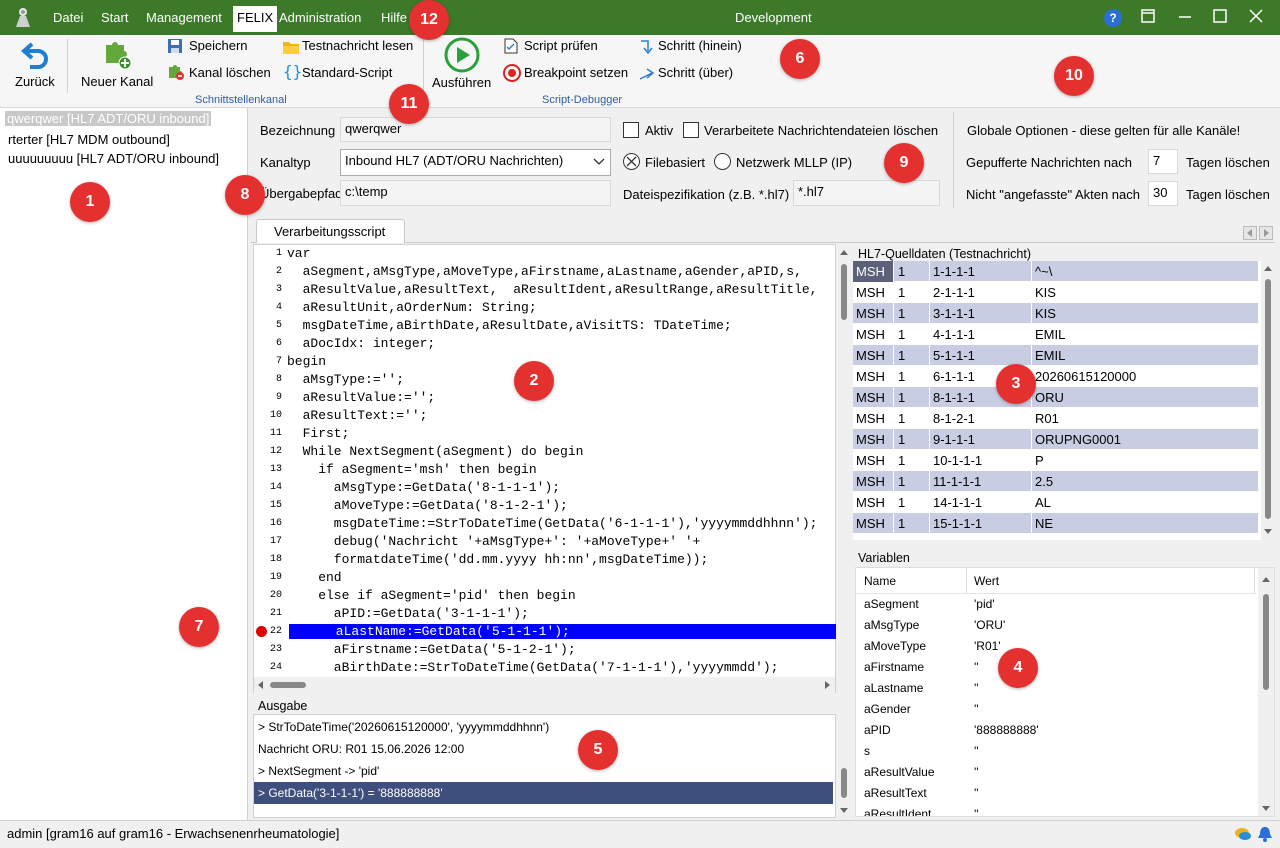 The width and height of the screenshot is (1280, 848). I want to click on code-line: 12 While NextSegment(aSegment) do begin, so click(545, 453).